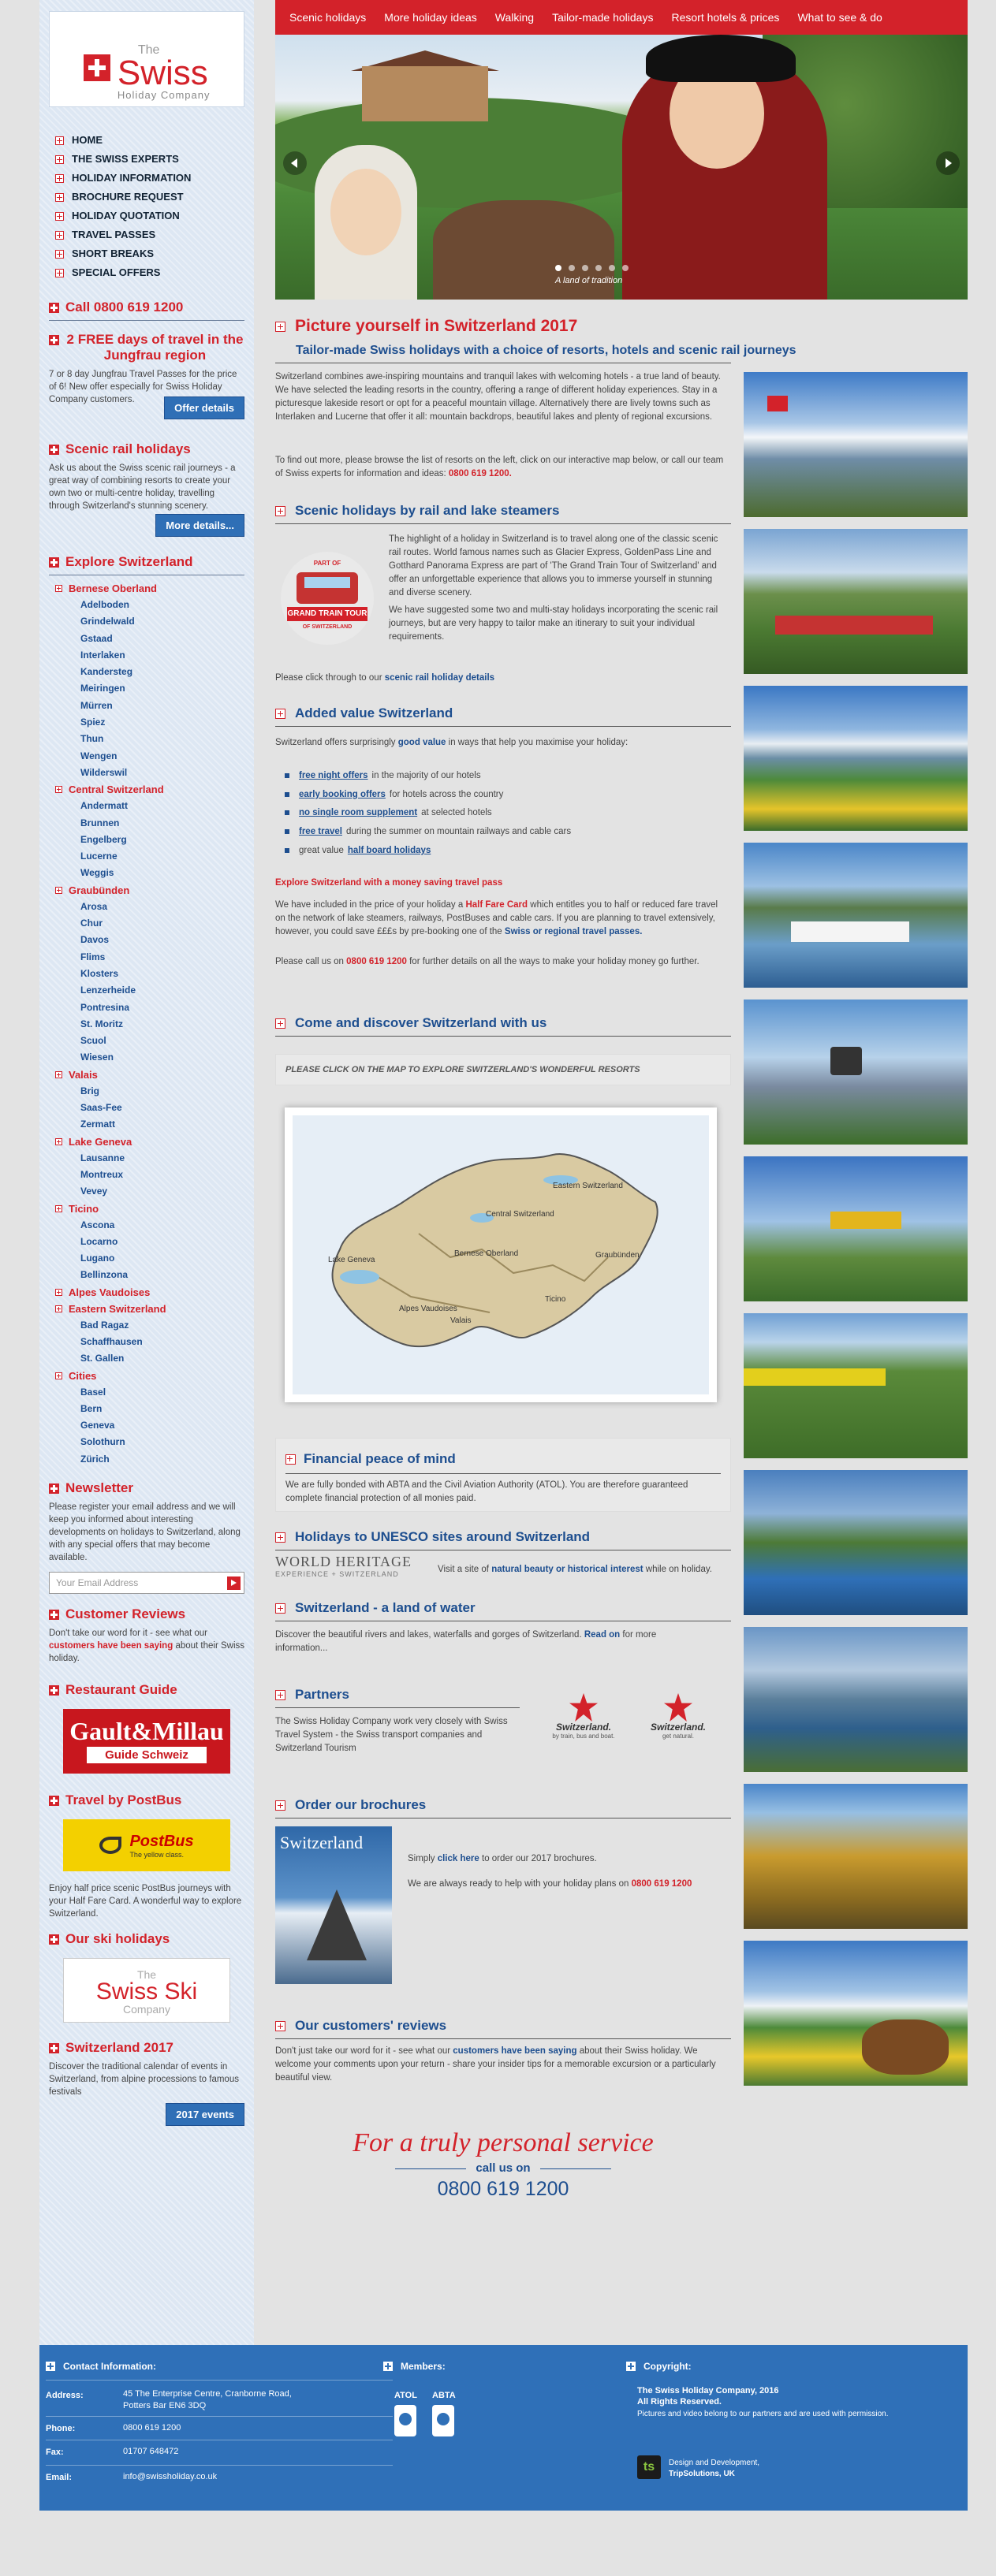 This screenshot has height=2576, width=996. What do you see at coordinates (461, 1320) in the screenshot?
I see `map-label: Valais` at bounding box center [461, 1320].